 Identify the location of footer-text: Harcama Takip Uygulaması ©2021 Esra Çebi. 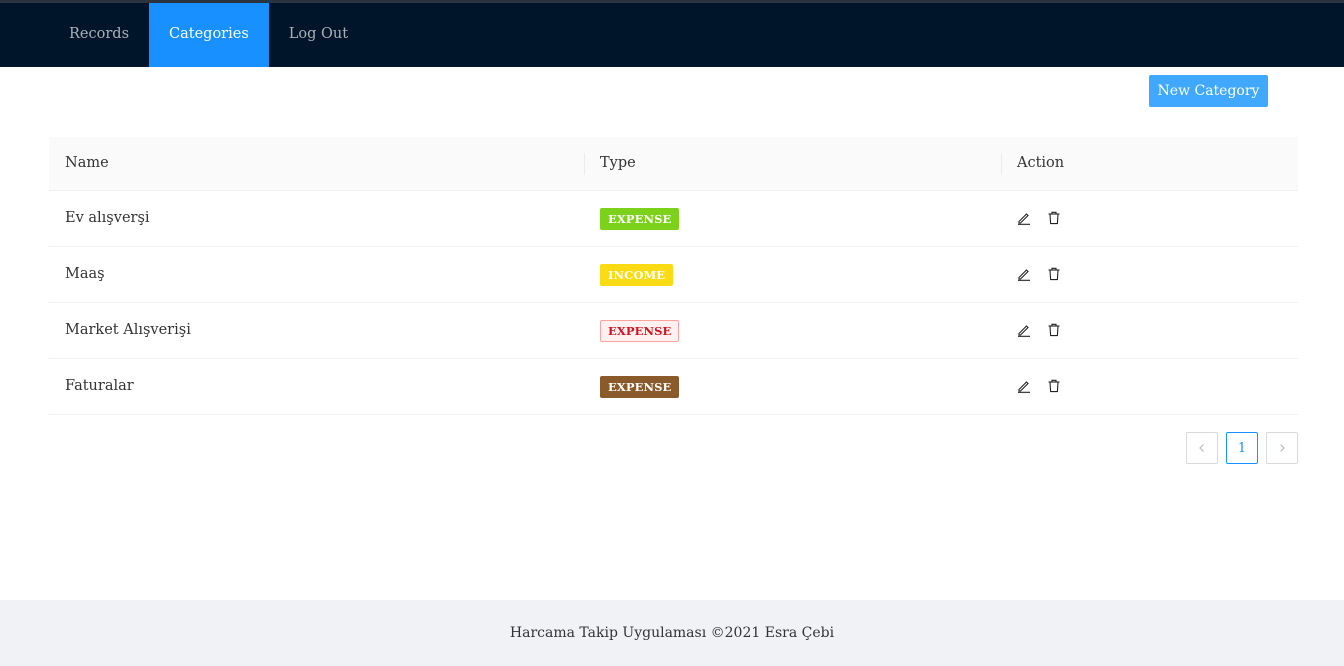
(672, 633).